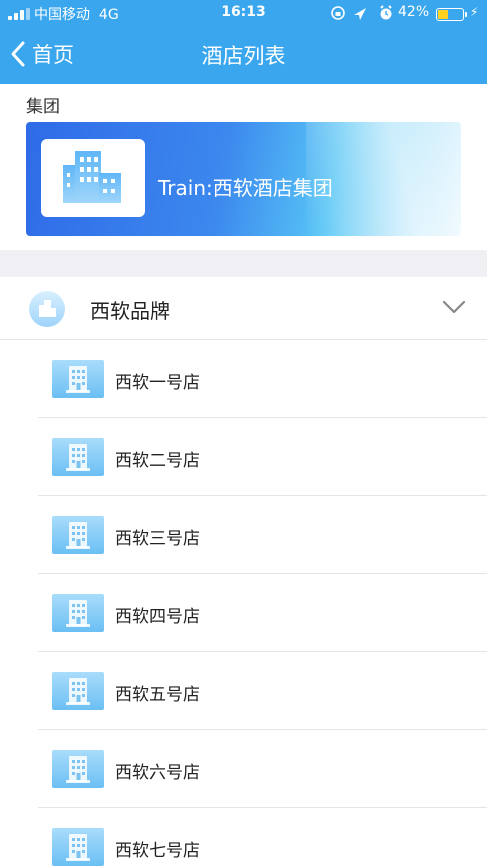  I want to click on hotel-list-item: 西软七号店, so click(243, 837).